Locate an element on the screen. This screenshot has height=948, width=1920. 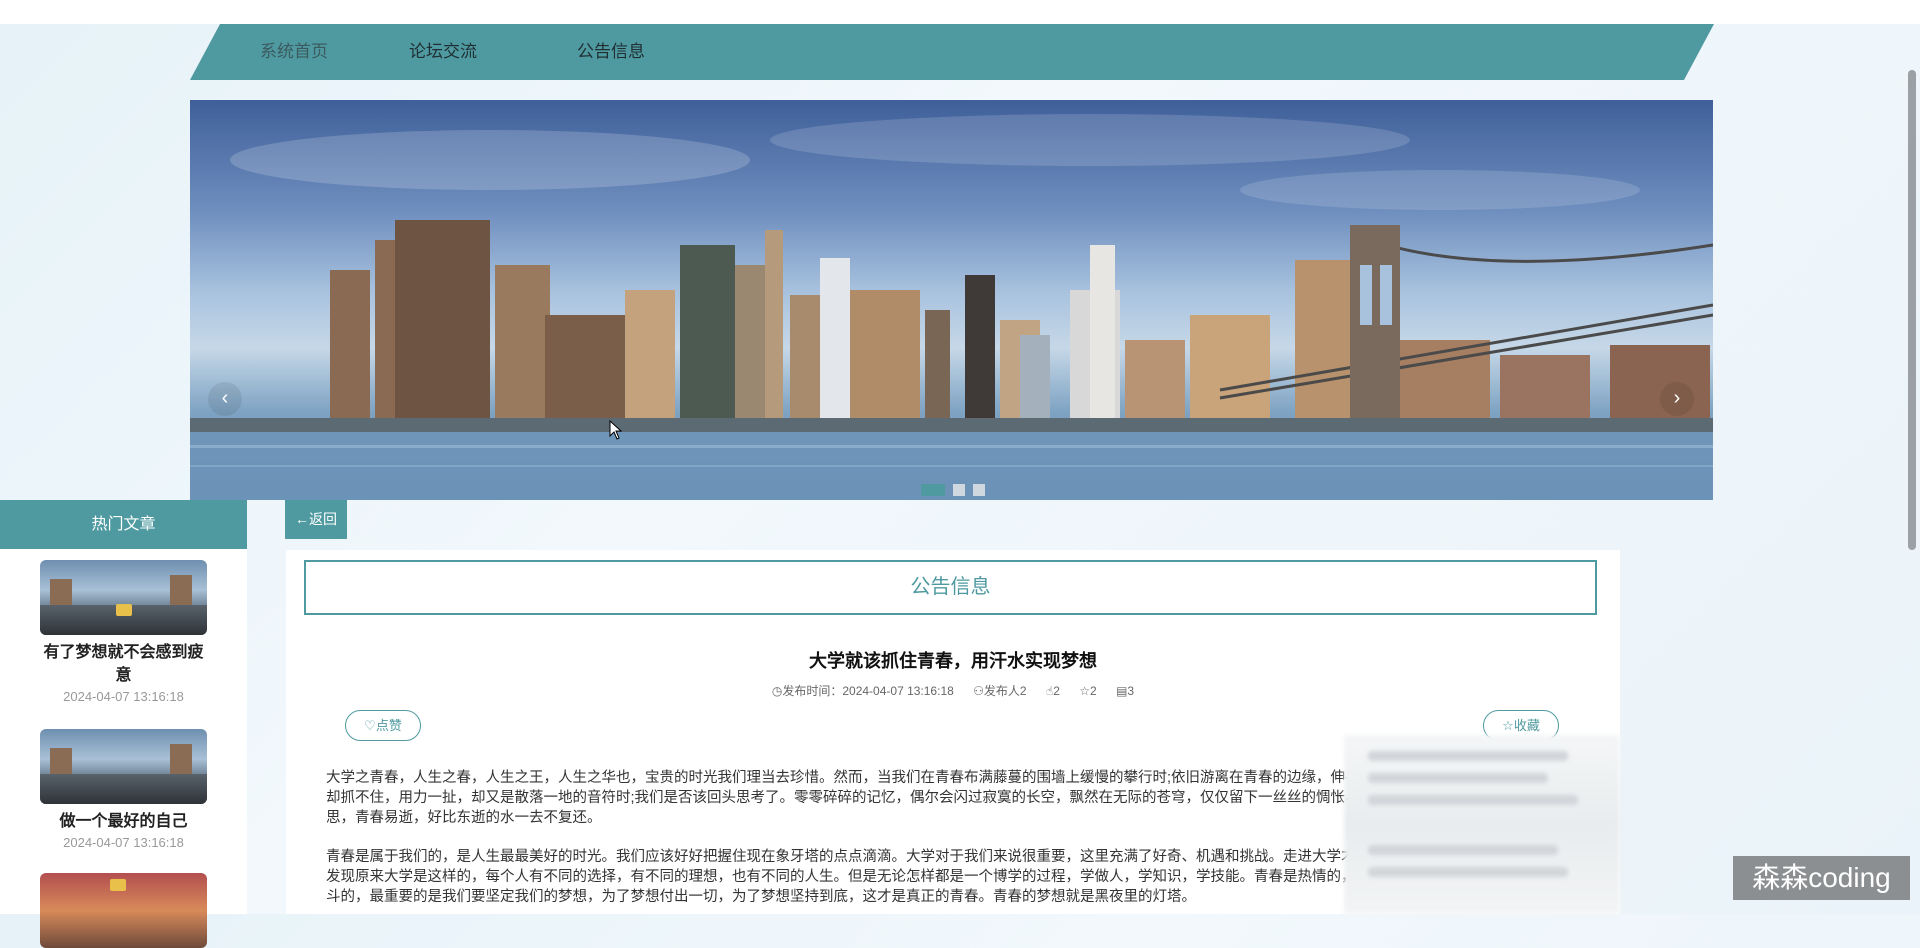
mouse-cursor-icon is located at coordinates (616, 430).